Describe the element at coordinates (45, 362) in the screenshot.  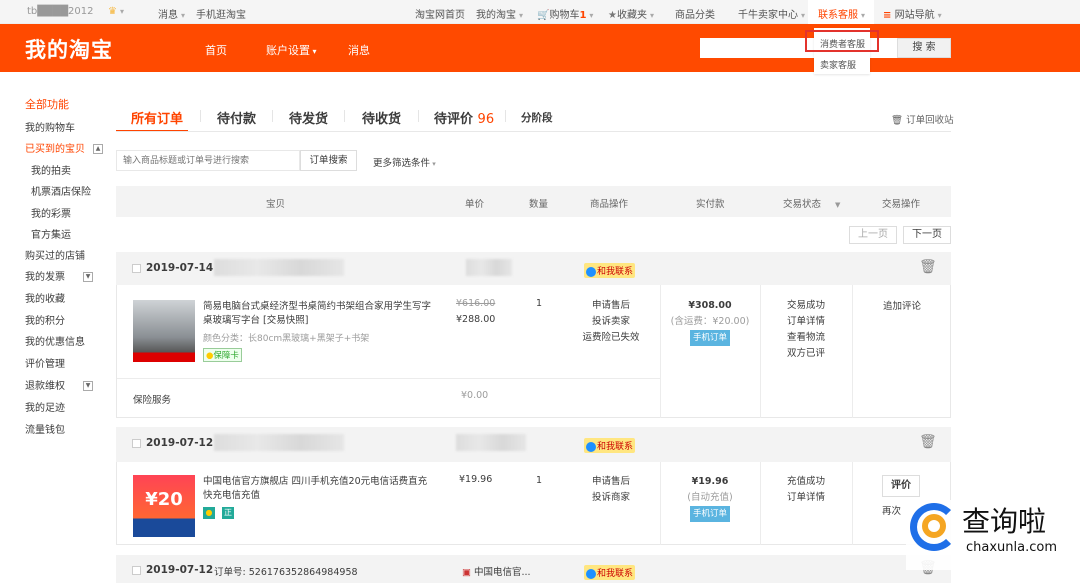
I see `sidebar-item: 评价管理` at that location.